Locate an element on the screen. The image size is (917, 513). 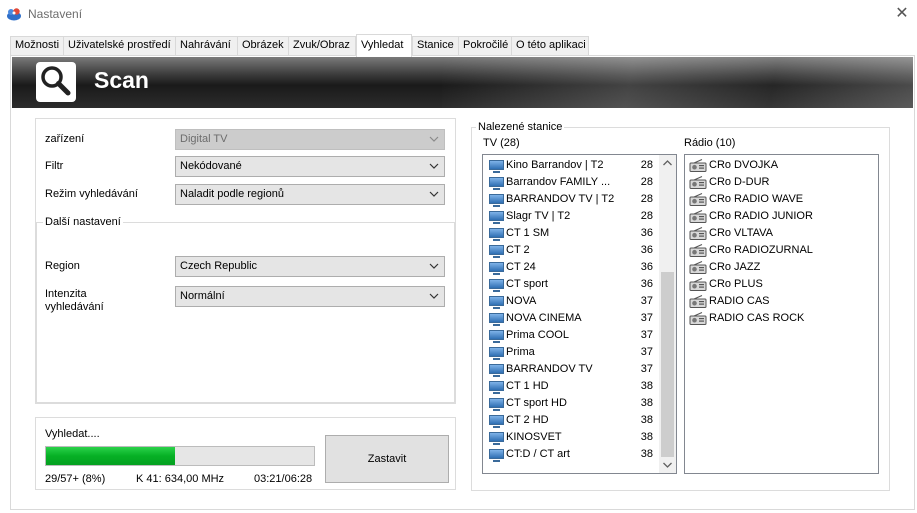
tv-station-item: BARRANDOV TV 37 is located at coordinates (577, 369).